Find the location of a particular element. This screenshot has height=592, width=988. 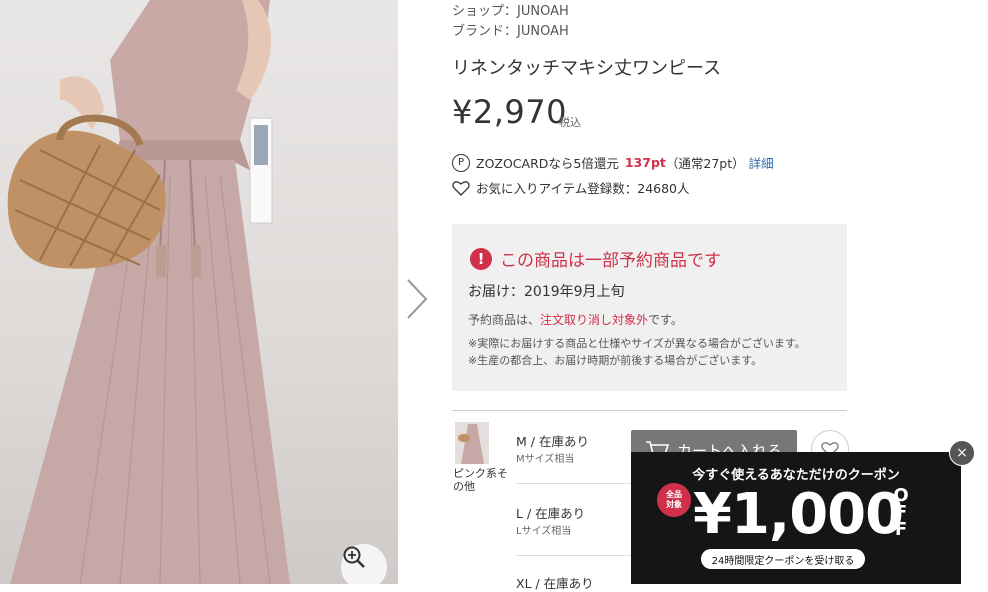

alert-icon: ! is located at coordinates (481, 258).